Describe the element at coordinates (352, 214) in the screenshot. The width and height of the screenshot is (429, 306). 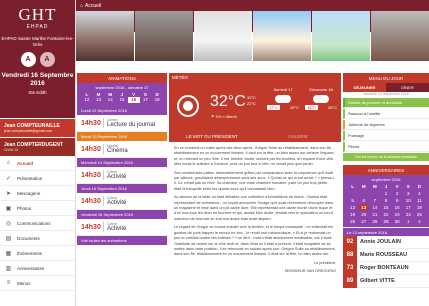
I see `calendar-day: 19` at that location.